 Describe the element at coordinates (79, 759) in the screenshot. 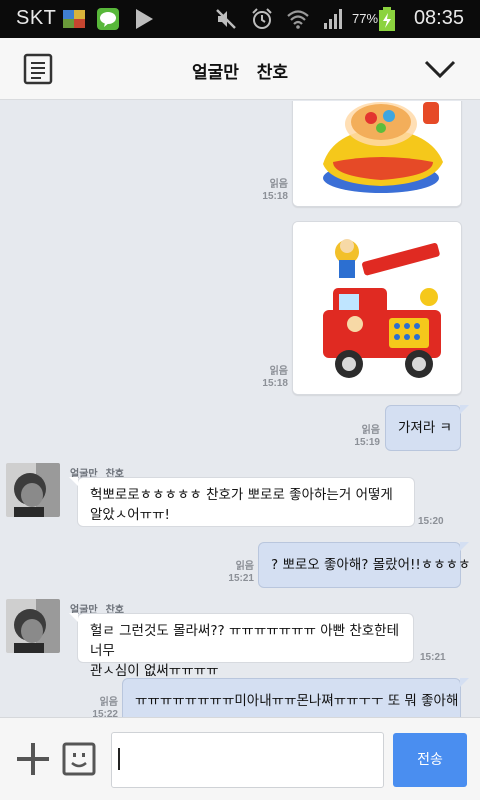

I see `emoticon-icon` at that location.